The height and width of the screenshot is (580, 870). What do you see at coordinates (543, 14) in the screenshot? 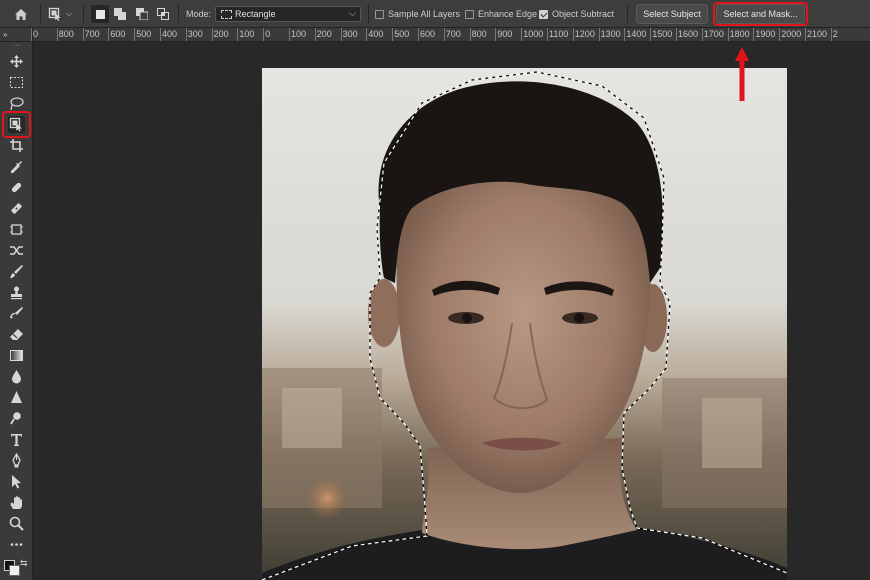
I see `object-subtract-checkbox` at bounding box center [543, 14].